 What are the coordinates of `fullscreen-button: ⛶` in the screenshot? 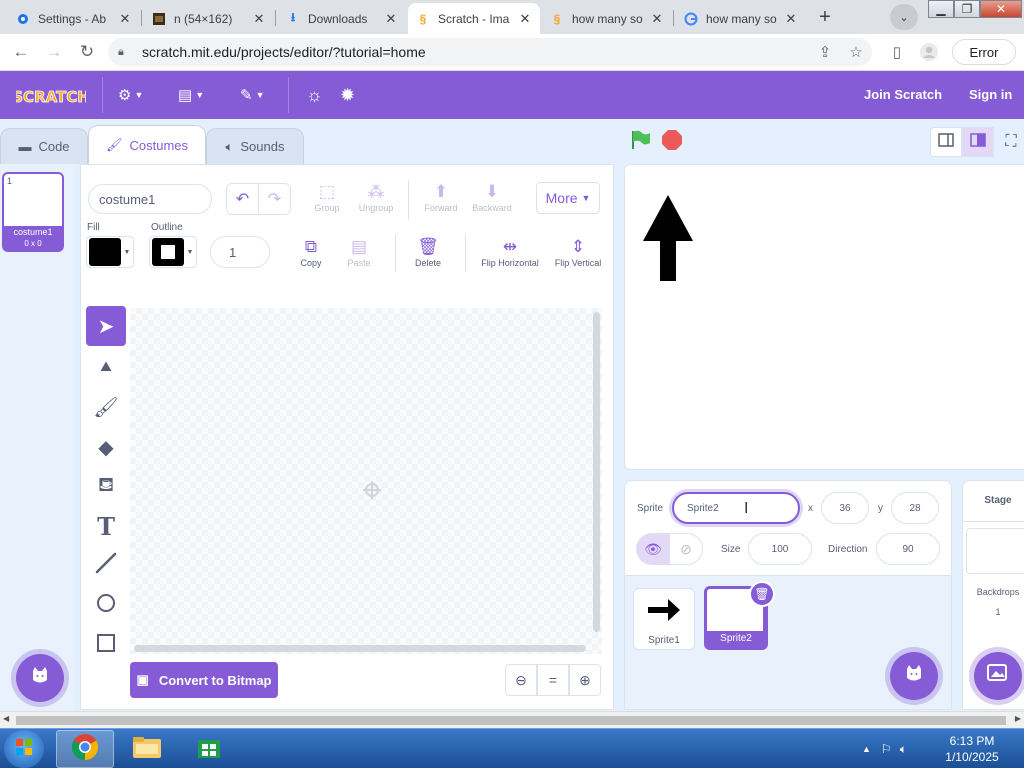 It's located at (1011, 142).